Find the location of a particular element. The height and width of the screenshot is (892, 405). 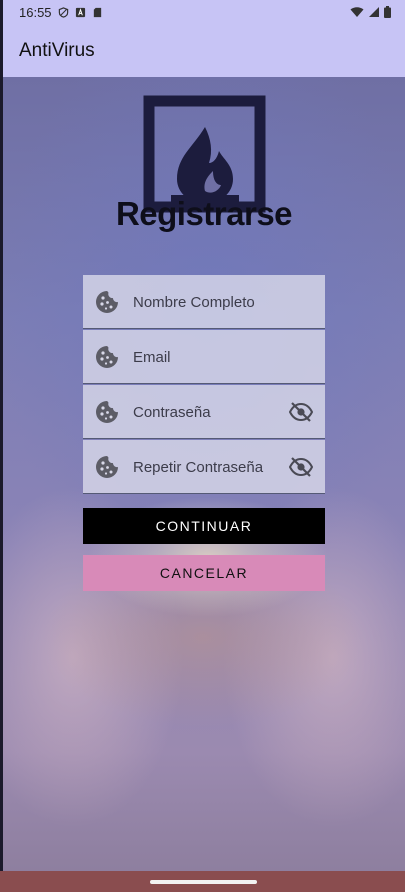

full-name-field is located at coordinates (204, 302).